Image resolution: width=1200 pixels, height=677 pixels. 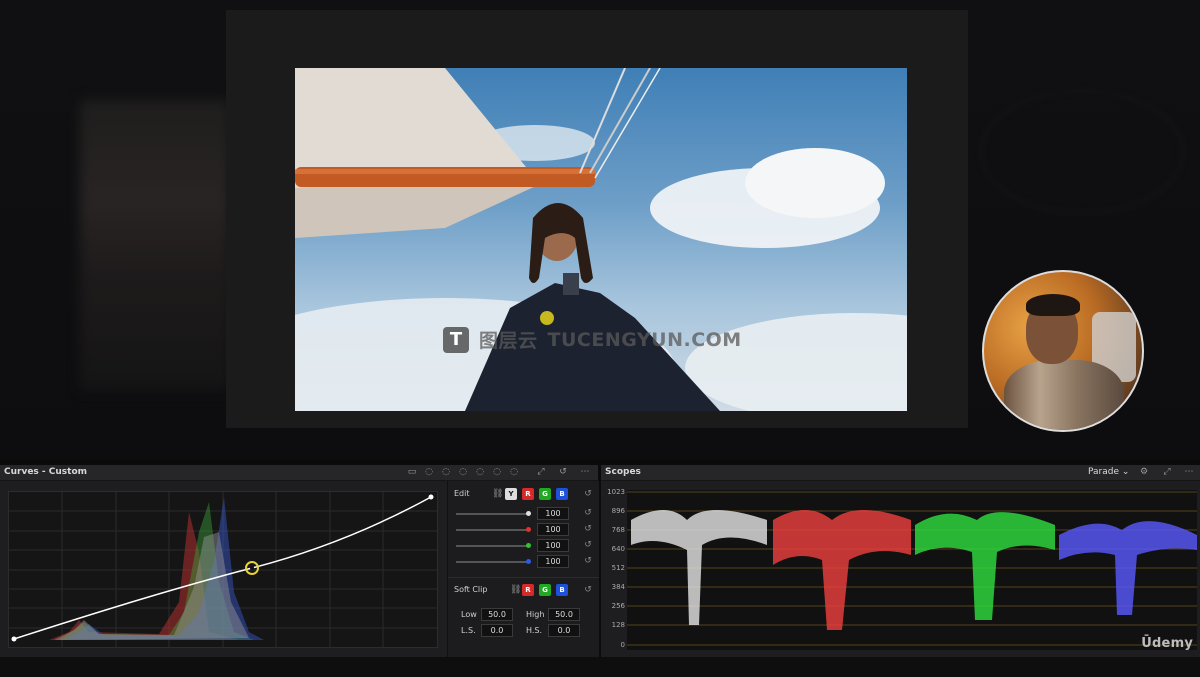 I want to click on red-intensity-value: 100, so click(x=553, y=529).